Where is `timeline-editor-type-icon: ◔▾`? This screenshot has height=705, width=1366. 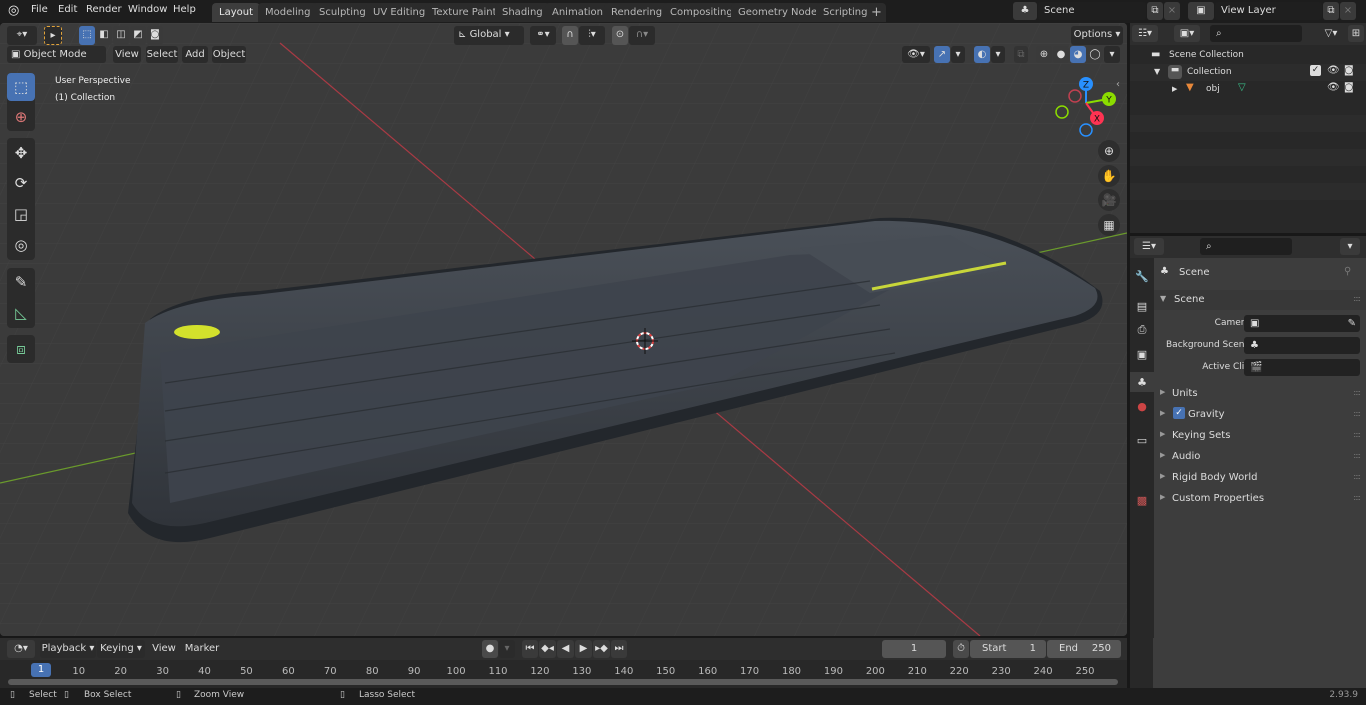
timeline-editor-type-icon: ◔▾ is located at coordinates (21, 649).